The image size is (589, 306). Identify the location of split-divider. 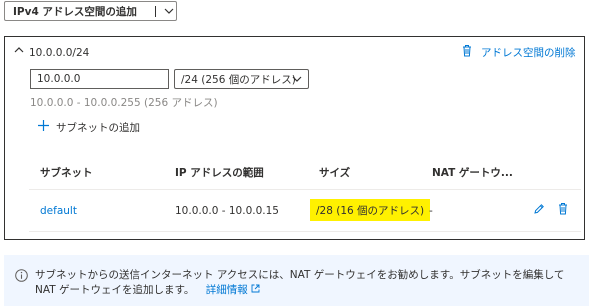
(155, 11).